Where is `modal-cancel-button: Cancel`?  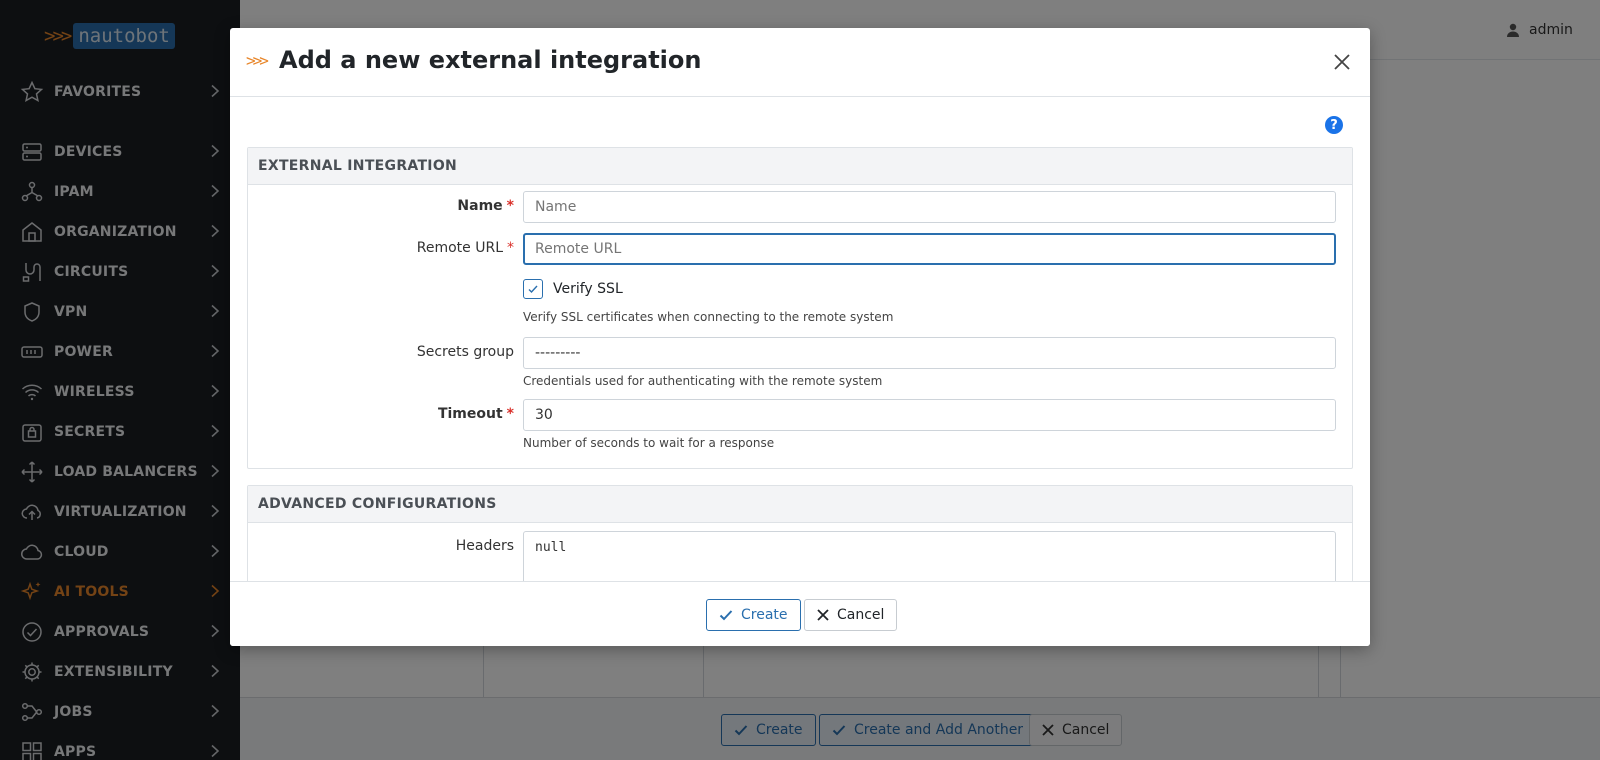 modal-cancel-button: Cancel is located at coordinates (851, 615).